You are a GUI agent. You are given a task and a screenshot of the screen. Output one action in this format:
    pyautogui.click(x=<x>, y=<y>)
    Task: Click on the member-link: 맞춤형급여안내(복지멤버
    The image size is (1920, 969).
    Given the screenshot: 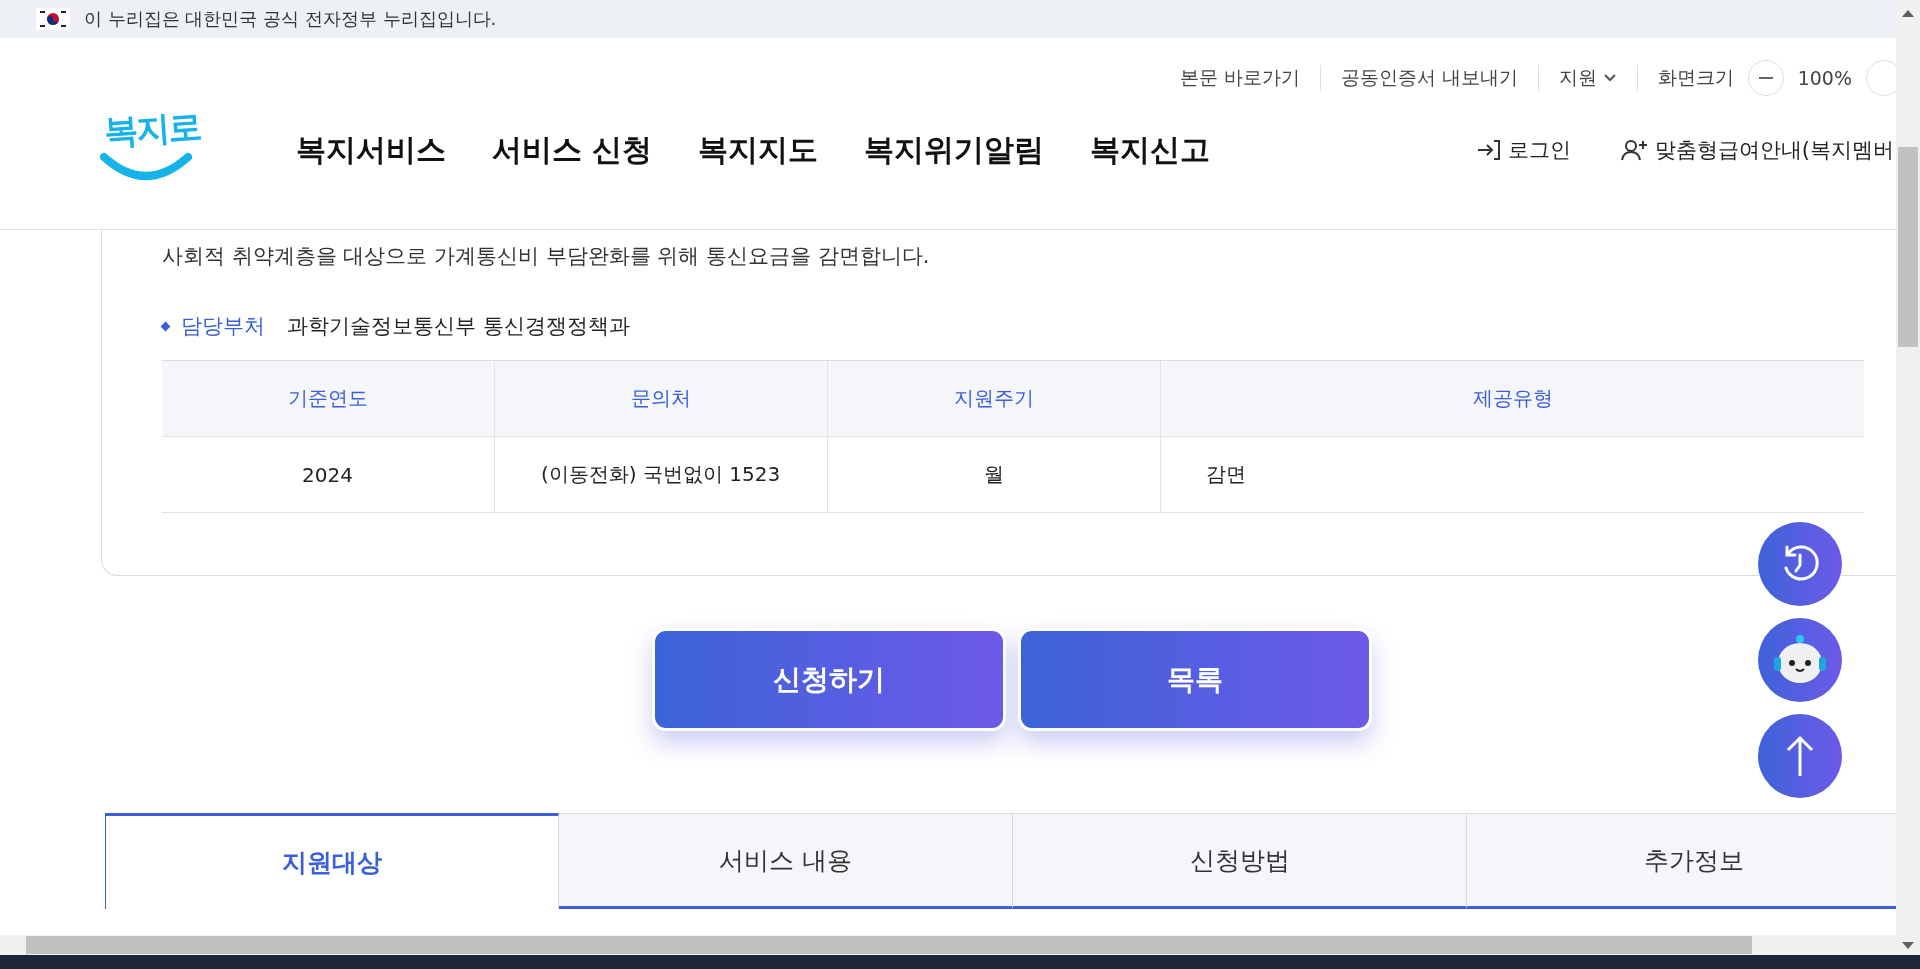 What is the action you would take?
    pyautogui.click(x=1757, y=150)
    